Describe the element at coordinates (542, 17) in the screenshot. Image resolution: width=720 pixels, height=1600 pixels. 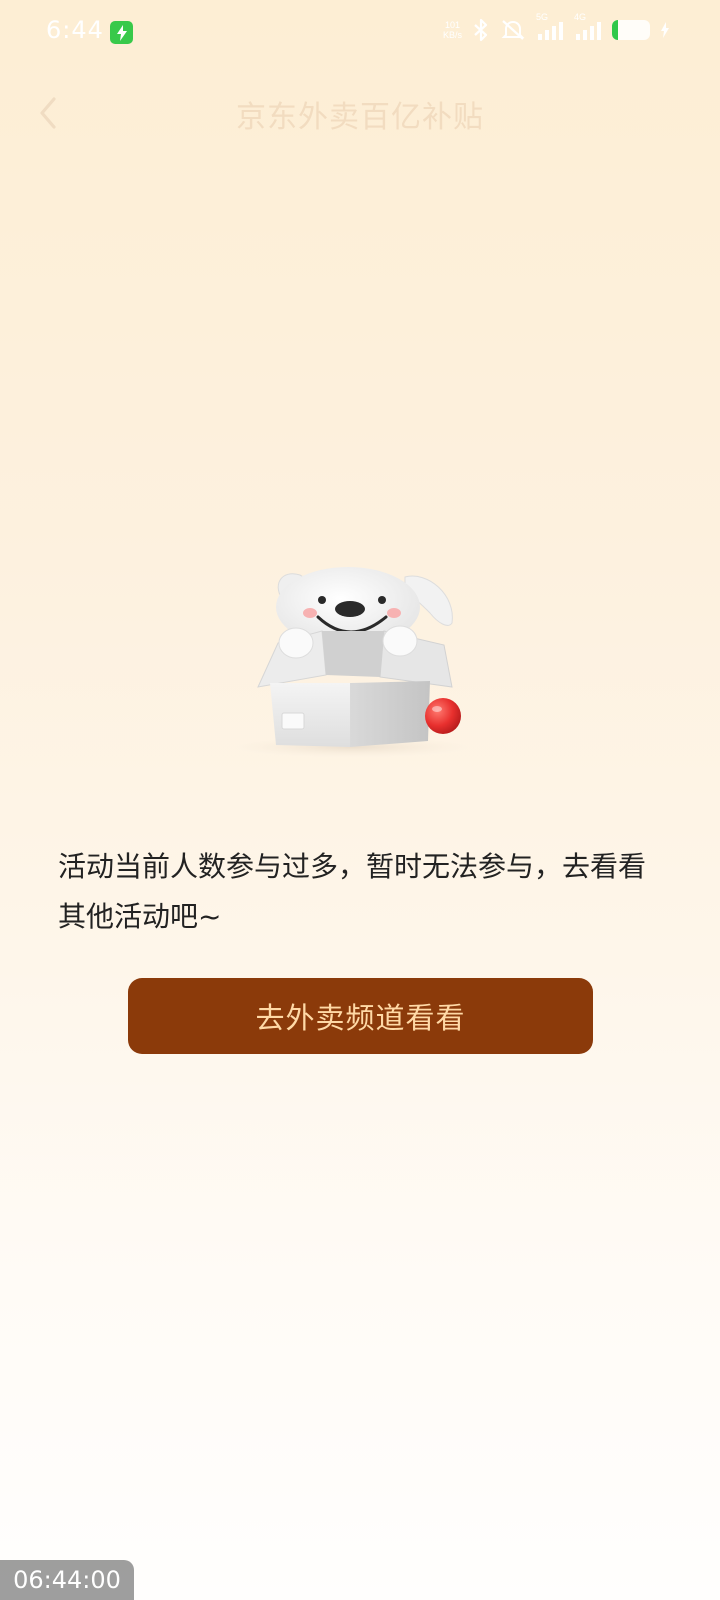
I see `signal-5g-label: 5G` at that location.